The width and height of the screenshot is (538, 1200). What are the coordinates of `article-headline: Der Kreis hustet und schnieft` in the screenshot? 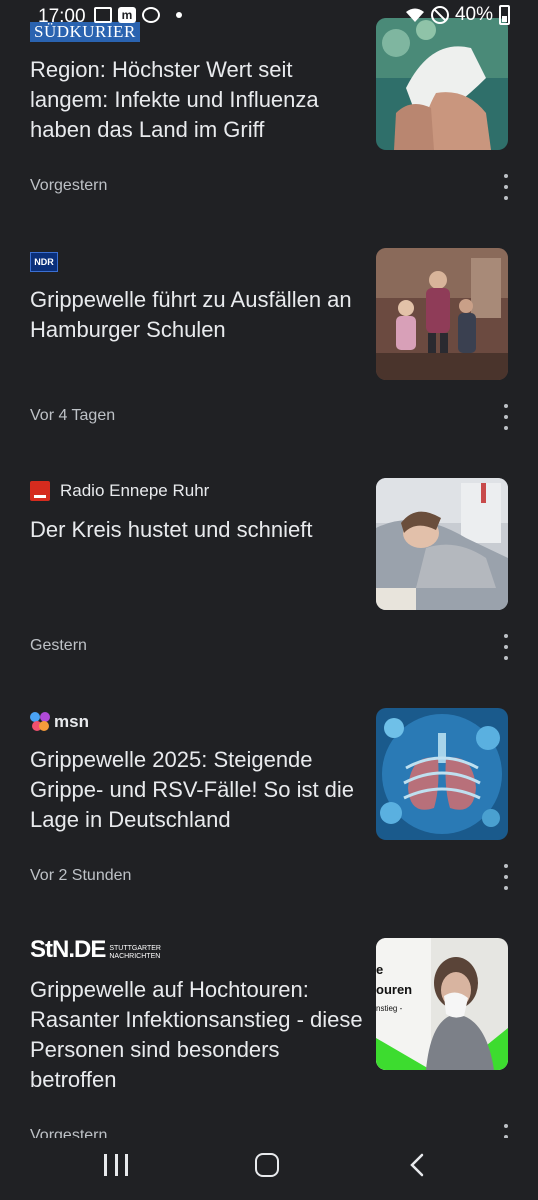 It's located at (197, 530).